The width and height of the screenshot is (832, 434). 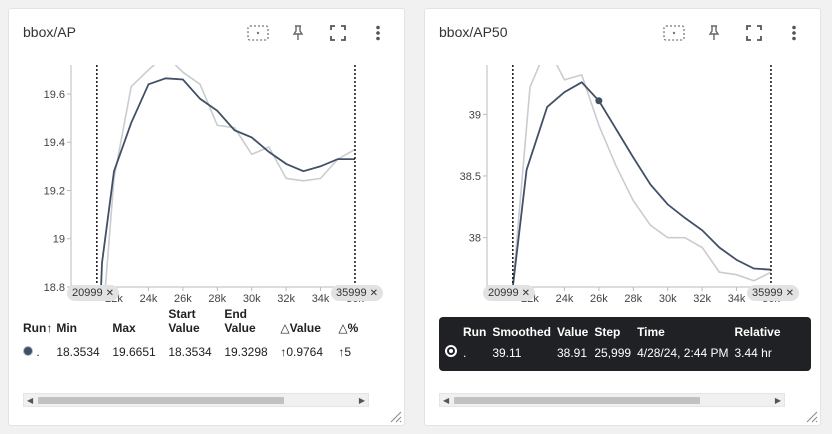 What do you see at coordinates (252, 324) in the screenshot?
I see `col-end-value: End Value` at bounding box center [252, 324].